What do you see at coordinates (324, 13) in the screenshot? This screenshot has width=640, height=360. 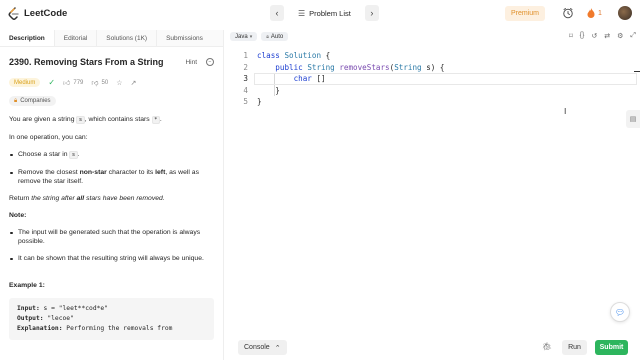 I see `problem-list-button: ☰ Problem List` at bounding box center [324, 13].